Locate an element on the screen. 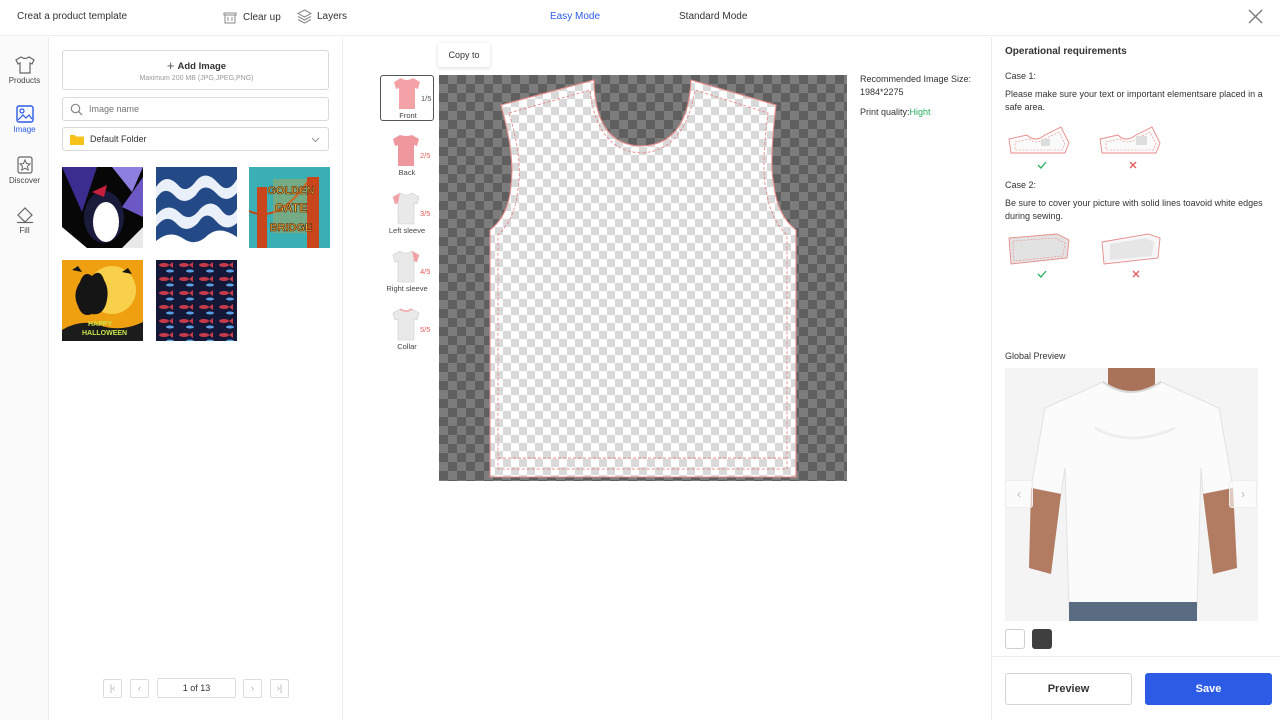  nav-image: Image is located at coordinates (24, 127).